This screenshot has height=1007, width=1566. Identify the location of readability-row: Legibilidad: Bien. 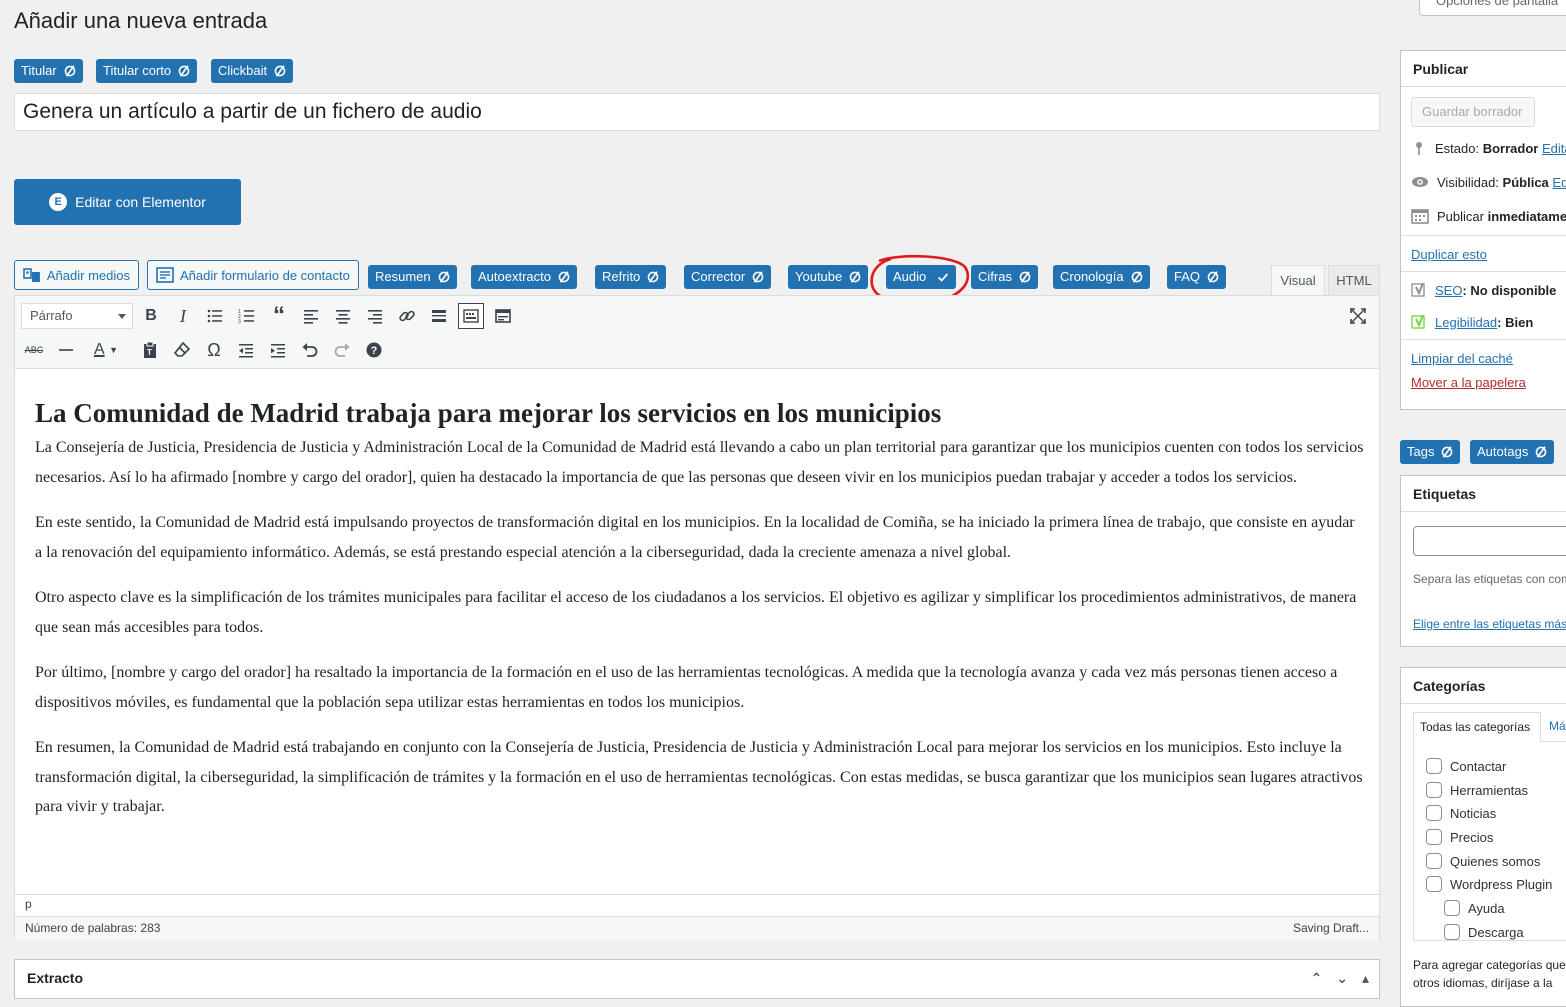
(1472, 322).